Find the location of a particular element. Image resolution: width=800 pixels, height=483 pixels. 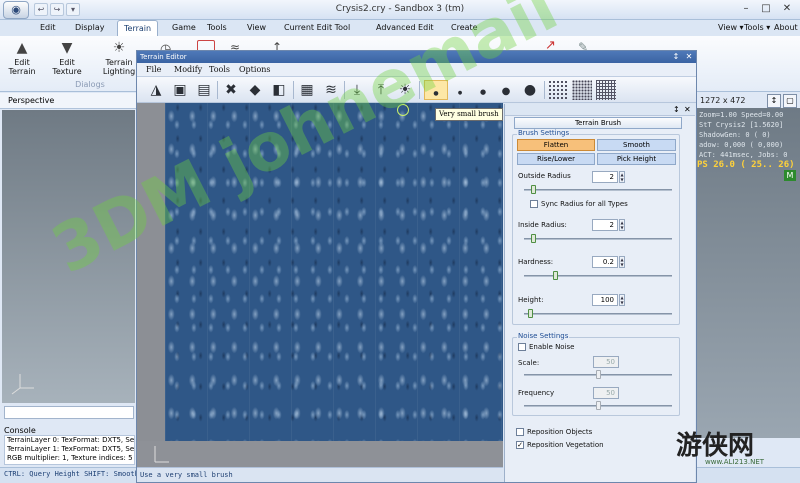

stat-line: ACT: 441msec, Jobs: 0 is located at coordinates (743, 155).